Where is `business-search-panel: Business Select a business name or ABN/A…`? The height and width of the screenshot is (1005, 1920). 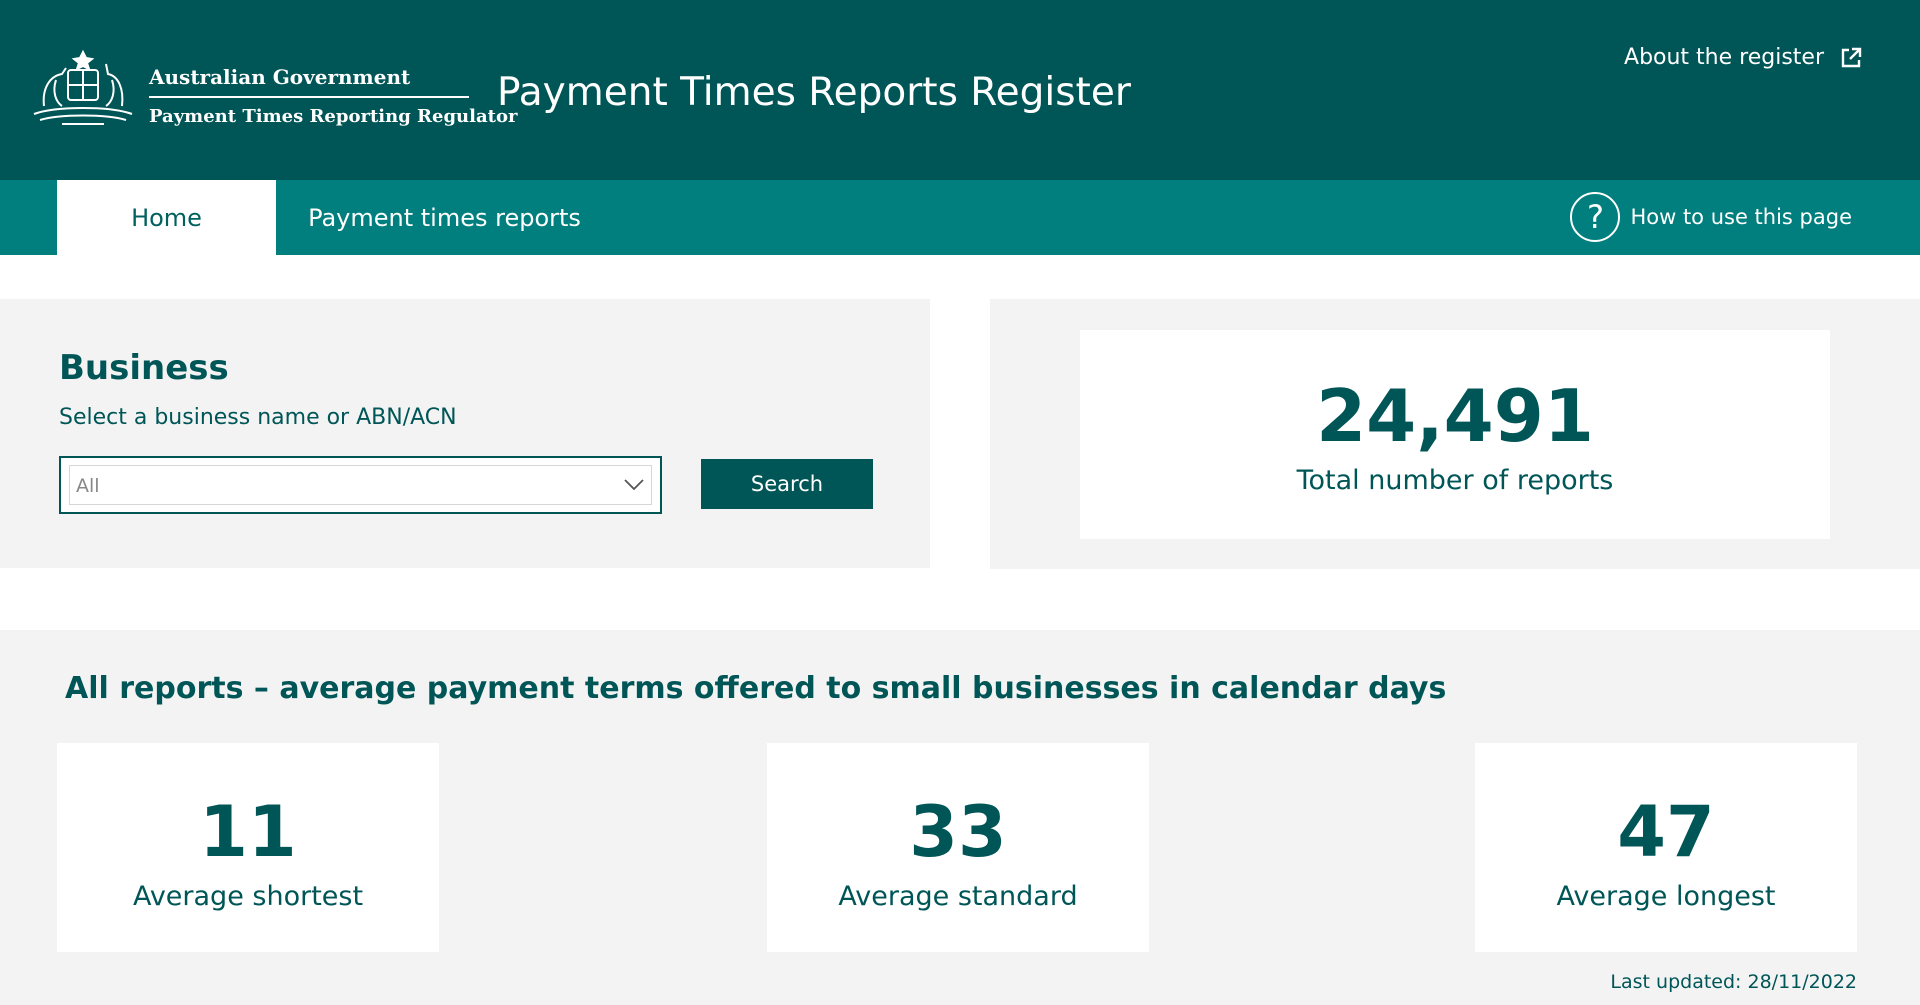 business-search-panel: Business Select a business name or ABN/A… is located at coordinates (465, 433).